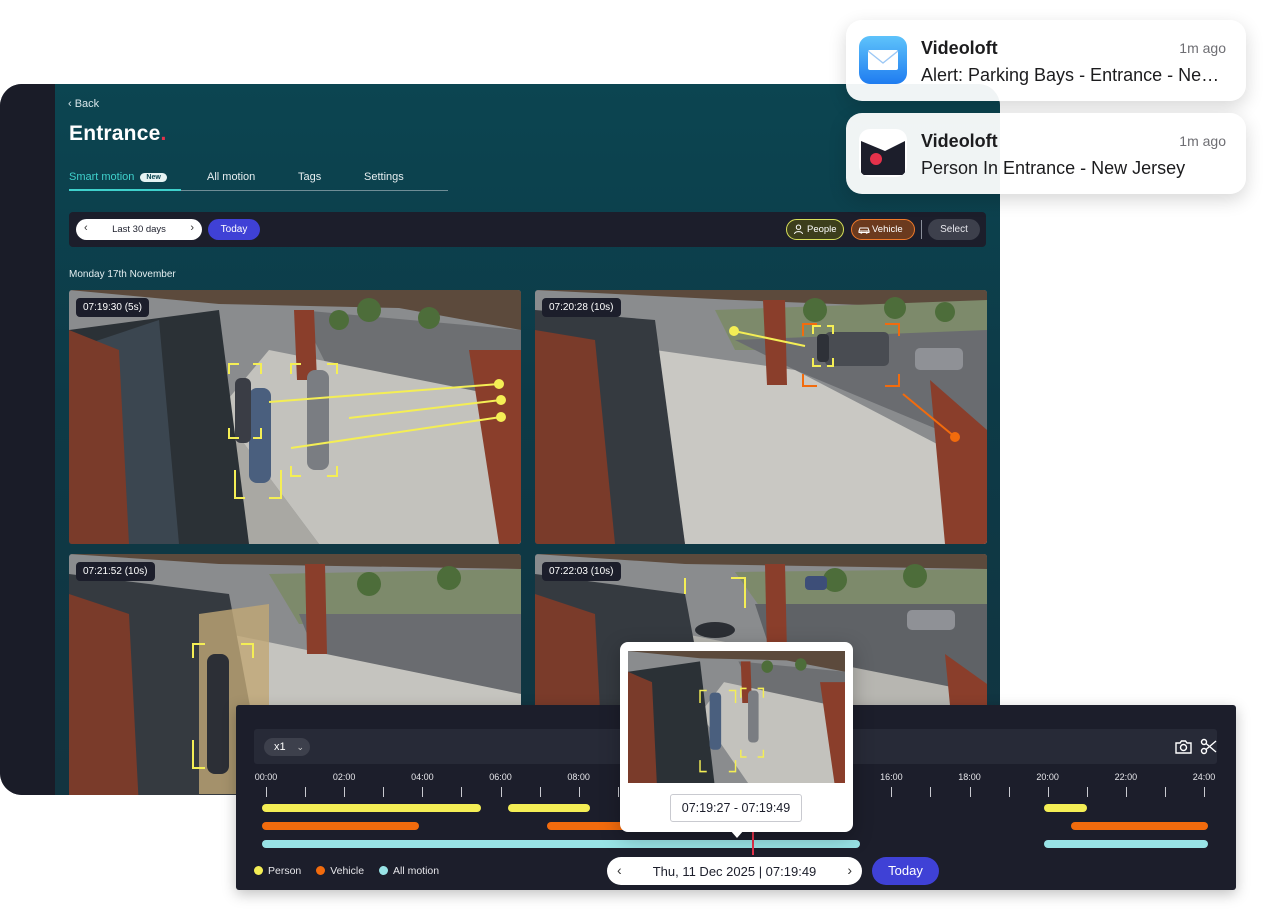  Describe the element at coordinates (1053, 168) in the screenshot. I see `notification-body: Person In Entrance - New Jersey` at that location.